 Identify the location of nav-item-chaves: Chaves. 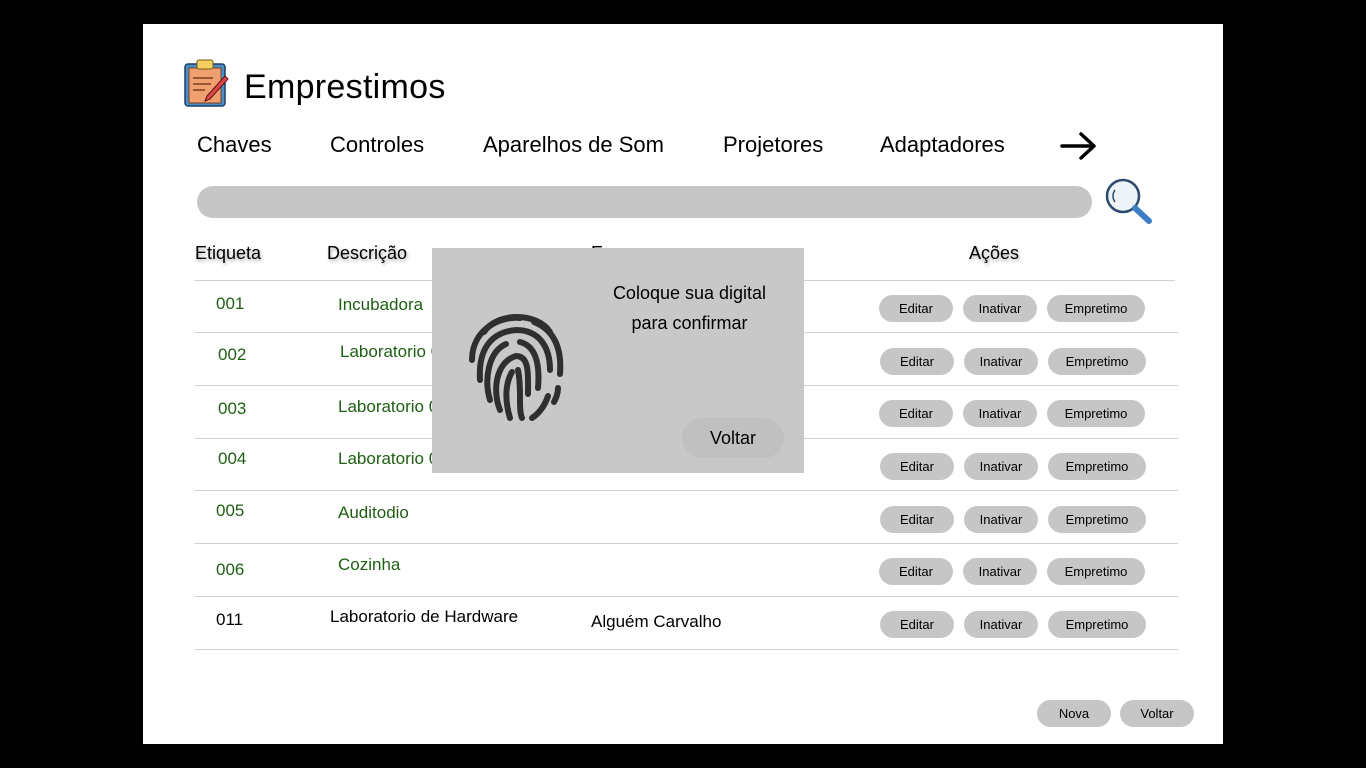
(234, 145).